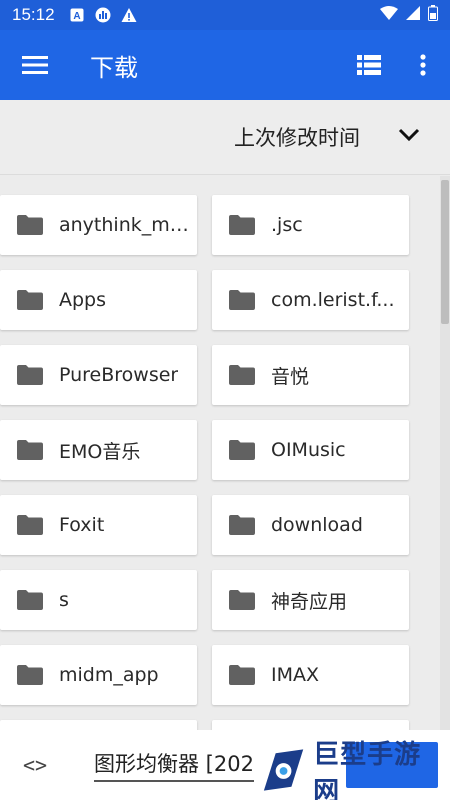 The width and height of the screenshot is (450, 800). I want to click on folder-name: s, so click(64, 600).